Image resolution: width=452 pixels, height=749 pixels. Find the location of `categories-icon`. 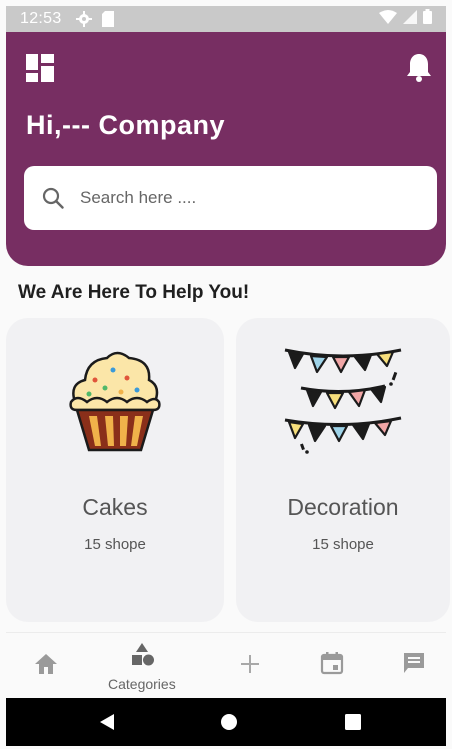

categories-icon is located at coordinates (142, 657).